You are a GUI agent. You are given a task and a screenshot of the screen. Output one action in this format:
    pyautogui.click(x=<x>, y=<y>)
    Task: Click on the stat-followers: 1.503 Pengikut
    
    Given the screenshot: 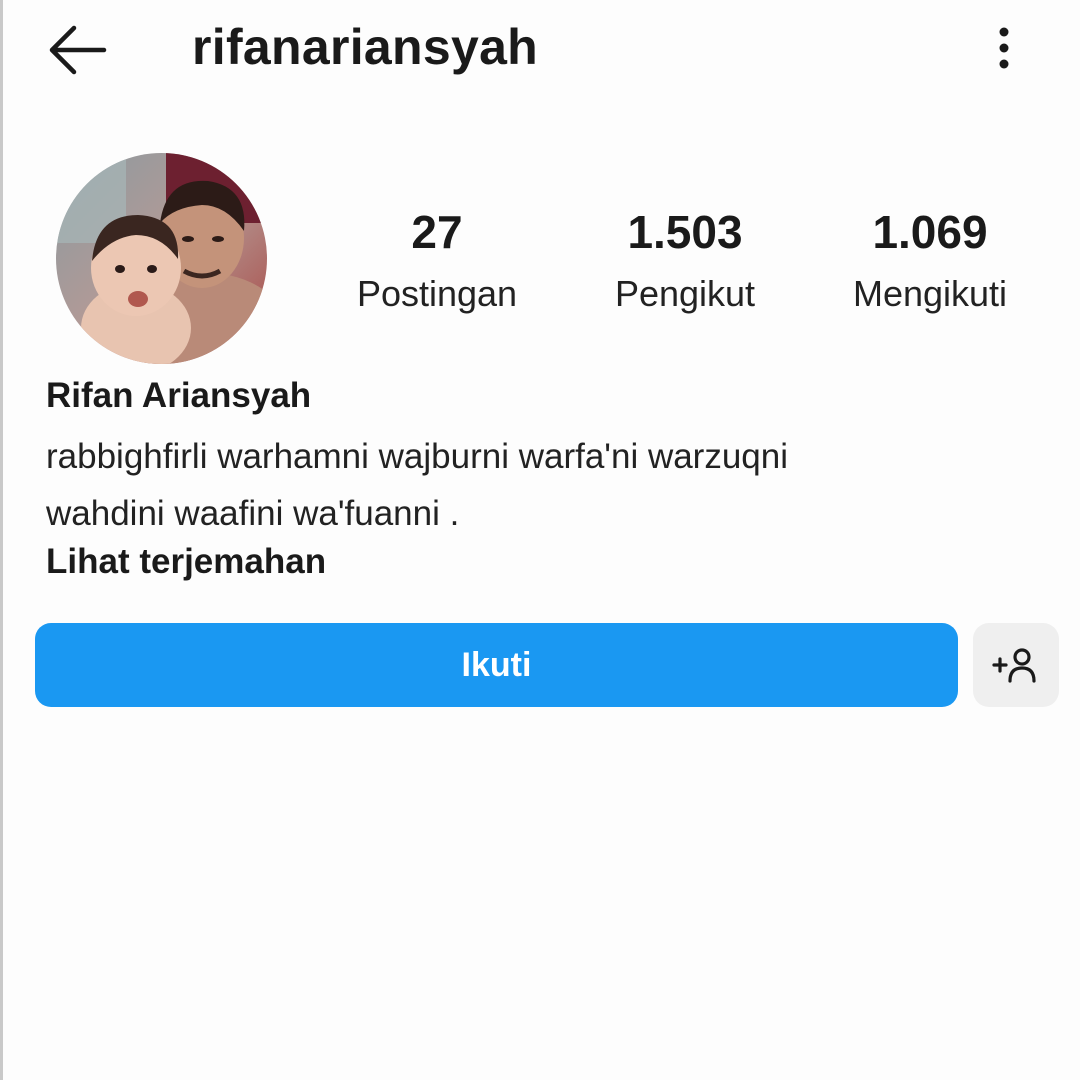 What is the action you would take?
    pyautogui.click(x=685, y=262)
    